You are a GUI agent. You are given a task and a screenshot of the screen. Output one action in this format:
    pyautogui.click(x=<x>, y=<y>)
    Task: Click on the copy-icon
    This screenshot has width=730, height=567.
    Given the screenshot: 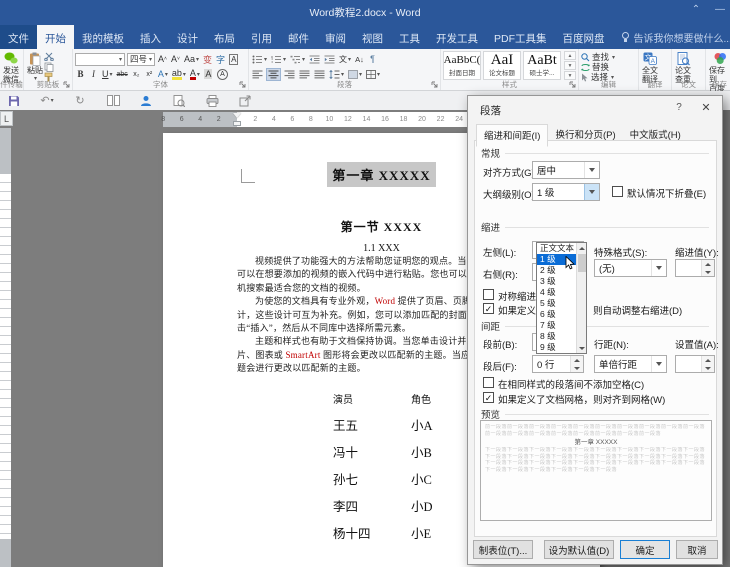 What is the action you would take?
    pyautogui.click(x=49, y=67)
    